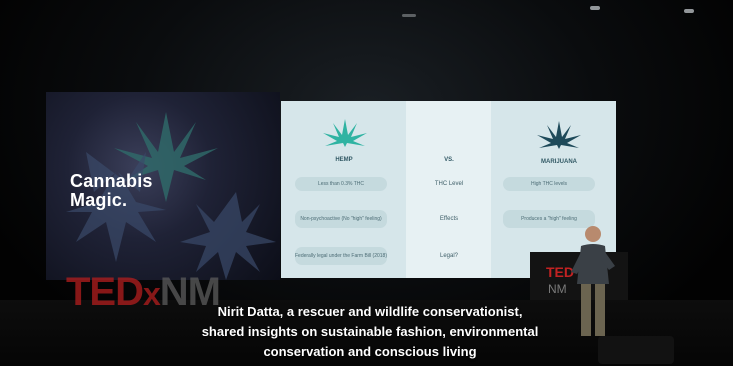  Describe the element at coordinates (99, 200) in the screenshot. I see `title-line-2: Magic.` at that location.